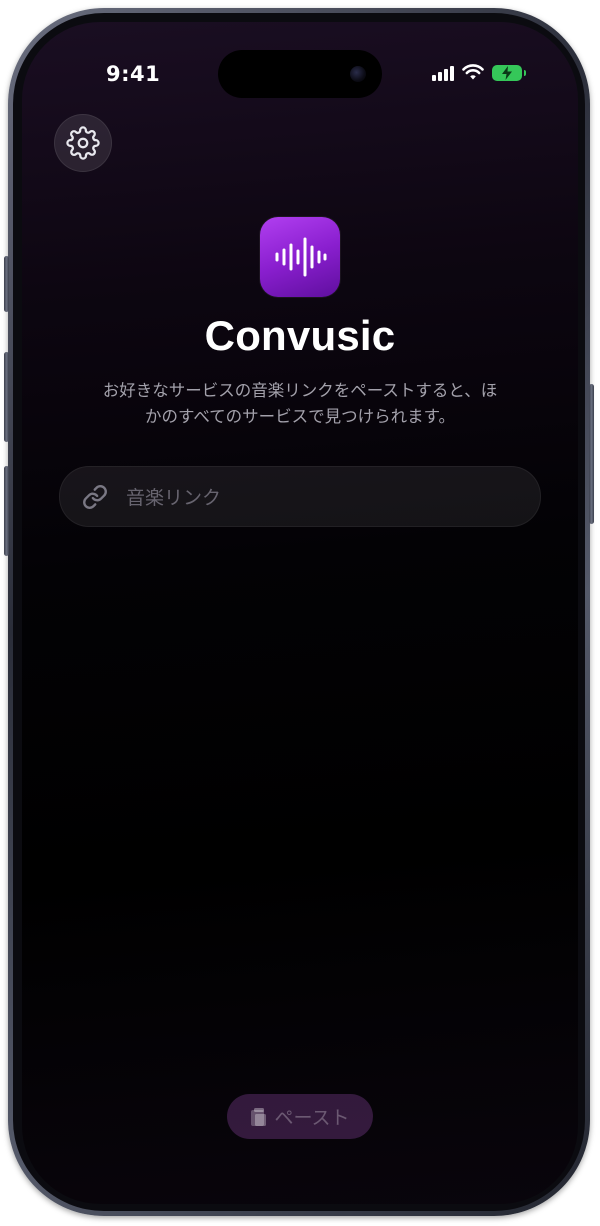 The height and width of the screenshot is (1226, 600). I want to click on settings-button, so click(83, 143).